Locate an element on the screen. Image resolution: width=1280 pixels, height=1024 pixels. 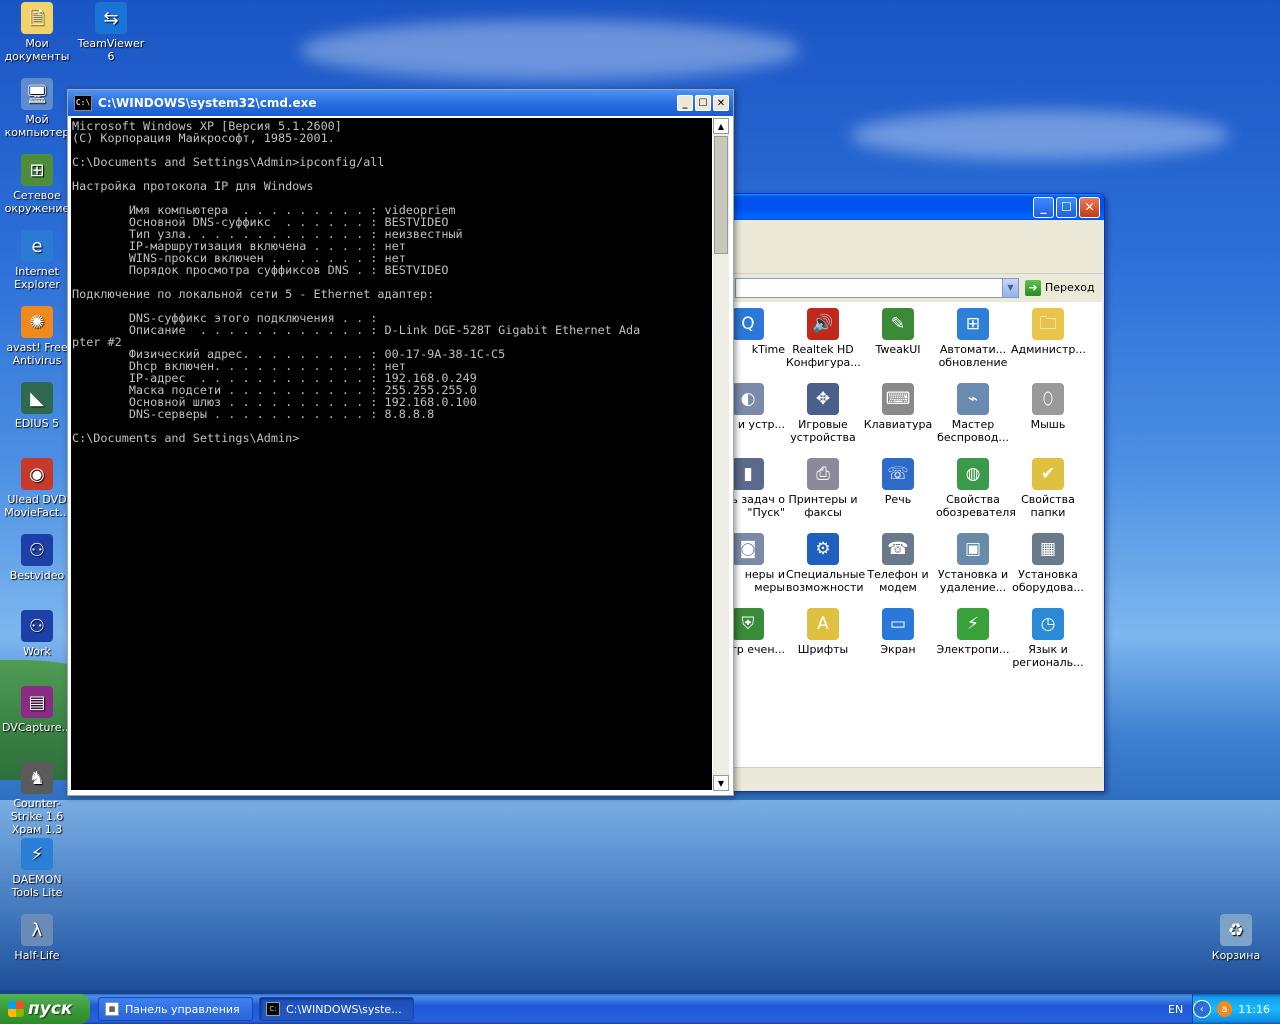
scroll-down-icon: ▼ is located at coordinates (721, 783).